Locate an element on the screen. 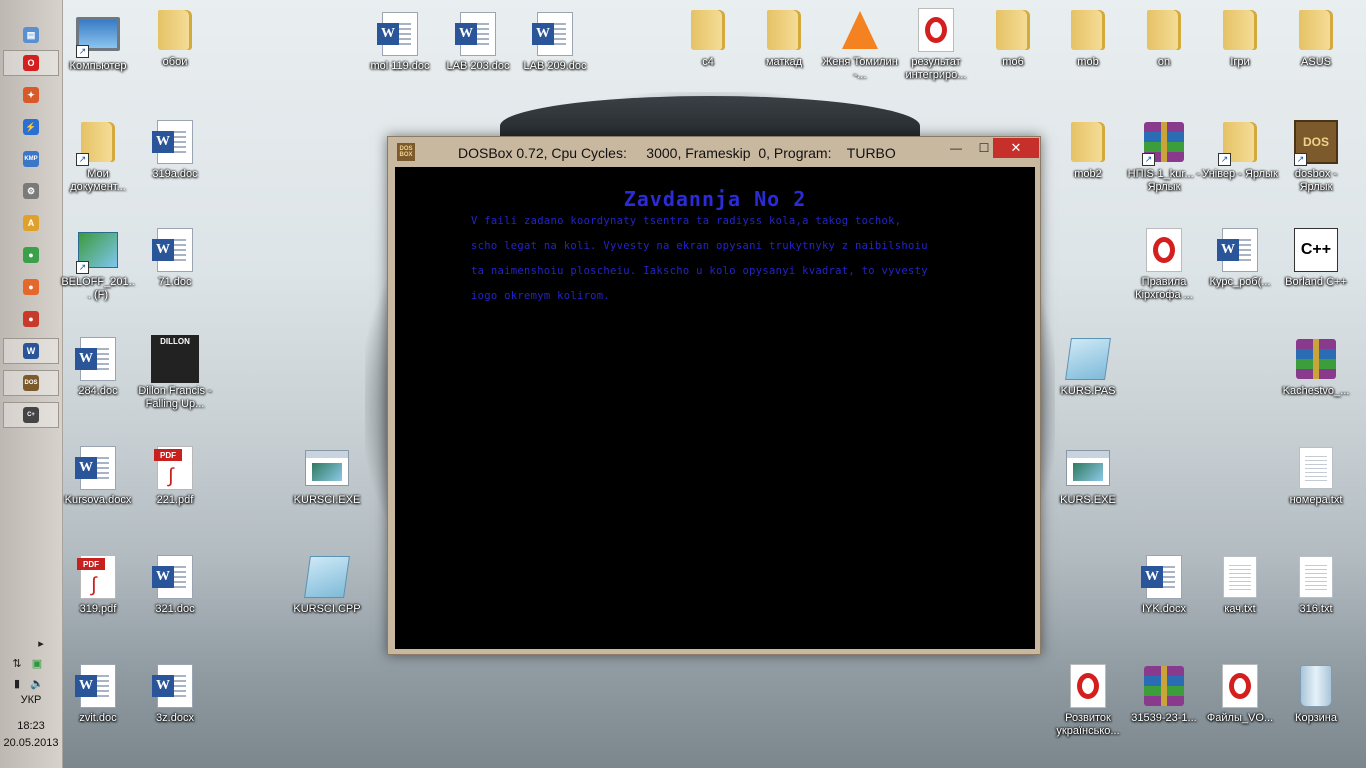 This screenshot has width=1366, height=768. desktop-icon: Ігри is located at coordinates (1240, 37).